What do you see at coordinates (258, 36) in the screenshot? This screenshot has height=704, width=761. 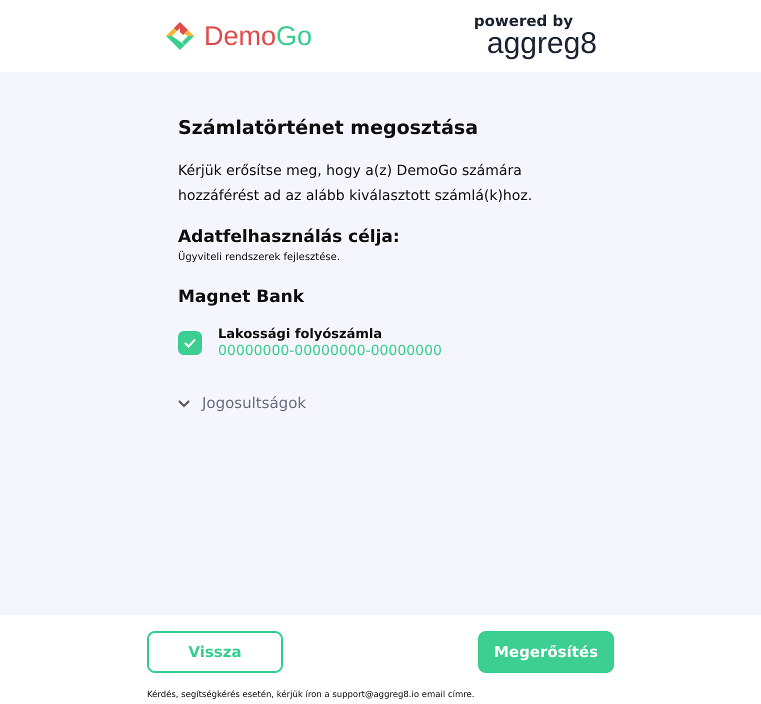 I see `brand-name: DemoGo` at bounding box center [258, 36].